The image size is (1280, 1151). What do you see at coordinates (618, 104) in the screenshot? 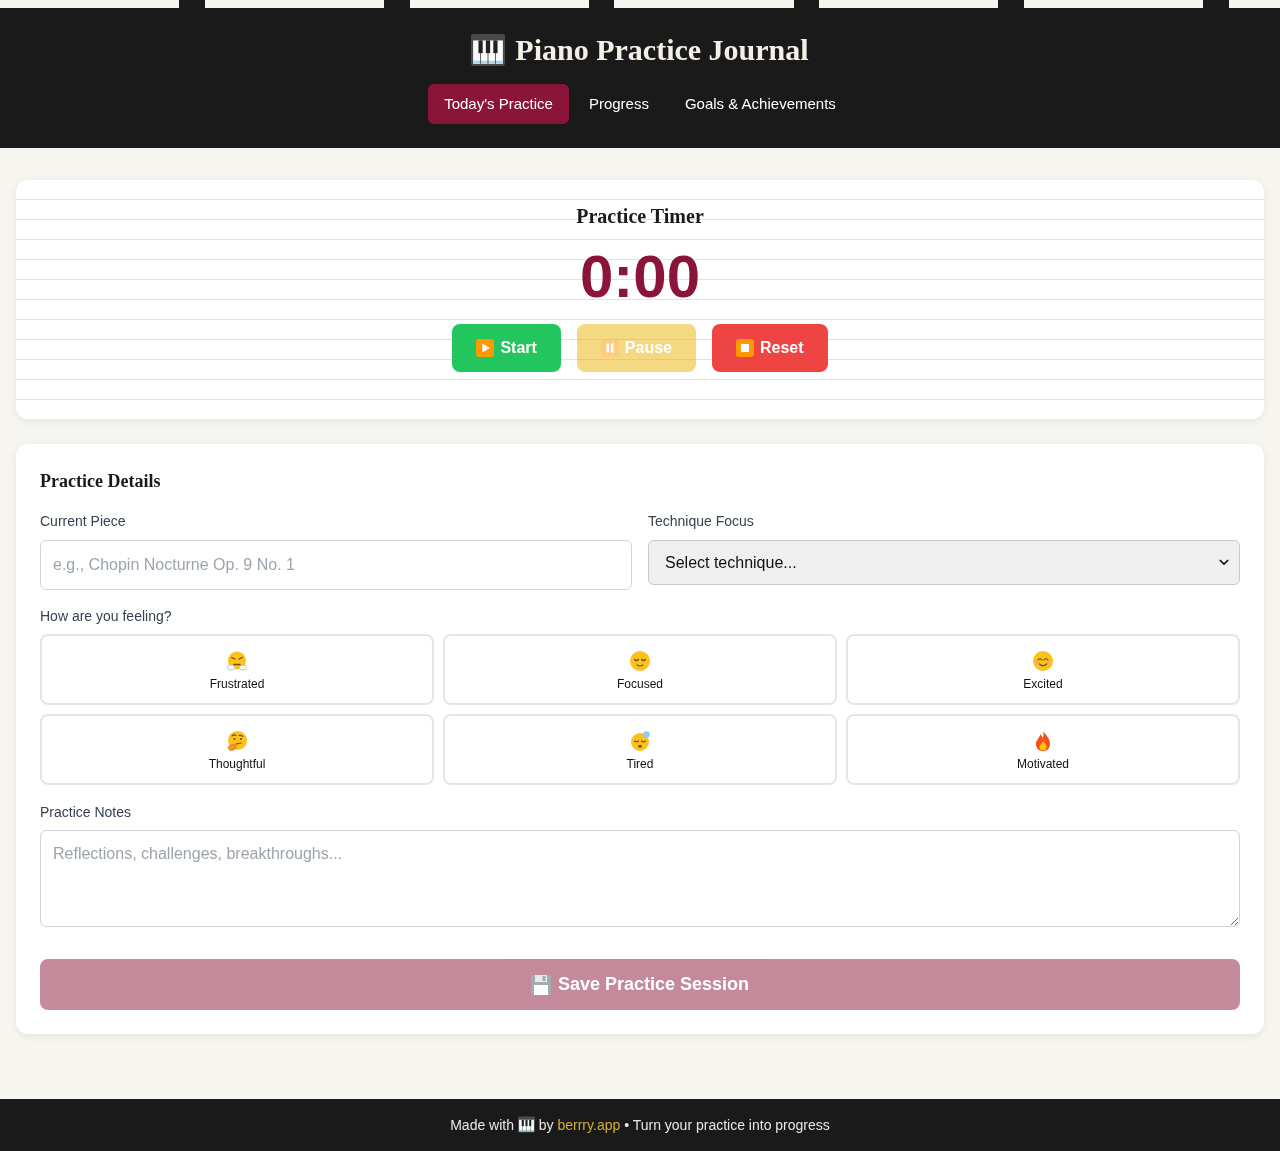
I see `nav-tab: Progress` at bounding box center [618, 104].